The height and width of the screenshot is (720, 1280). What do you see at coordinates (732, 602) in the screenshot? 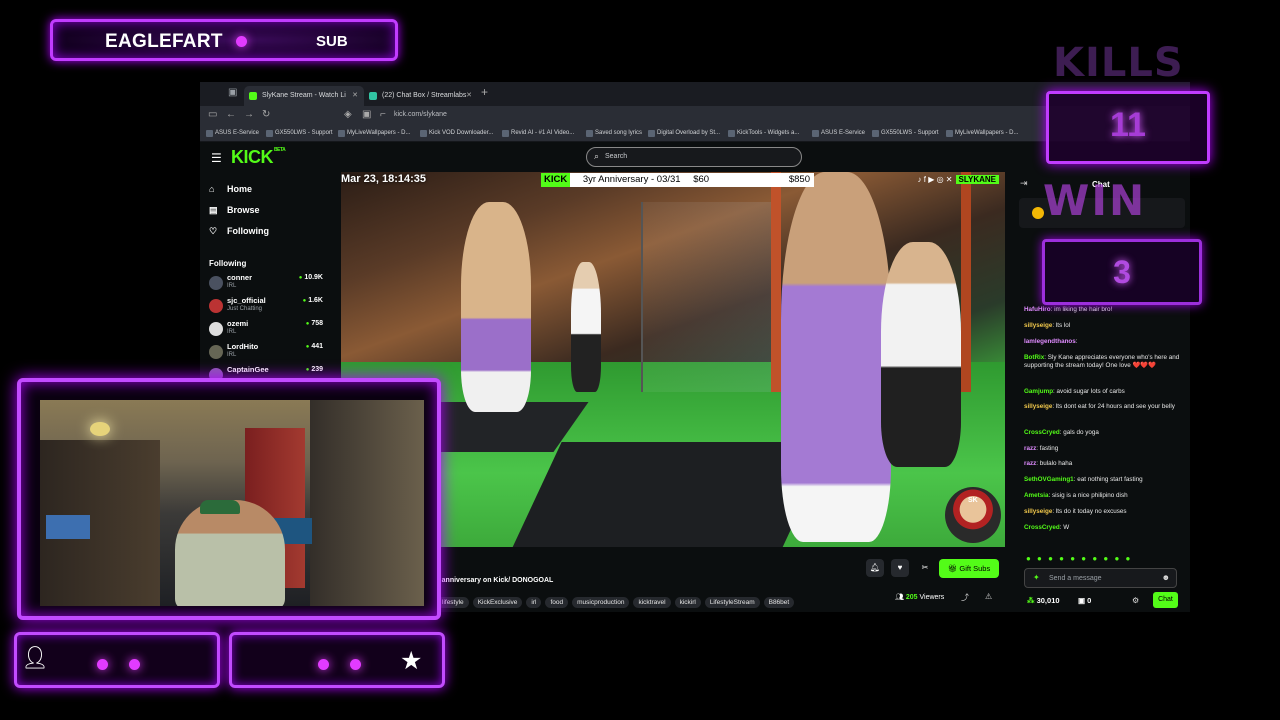
I see `tag: LifestyleStream` at bounding box center [732, 602].